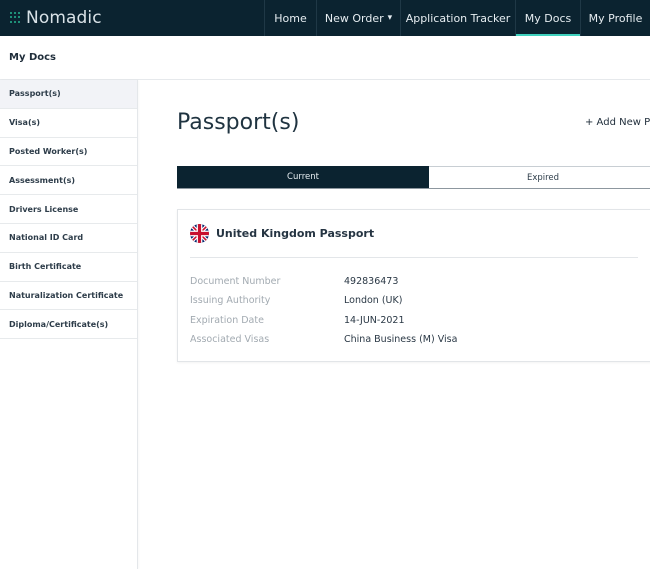  What do you see at coordinates (68, 296) in the screenshot?
I see `sidebar-item-naturalization-certificate: Naturalization Certificate` at bounding box center [68, 296].